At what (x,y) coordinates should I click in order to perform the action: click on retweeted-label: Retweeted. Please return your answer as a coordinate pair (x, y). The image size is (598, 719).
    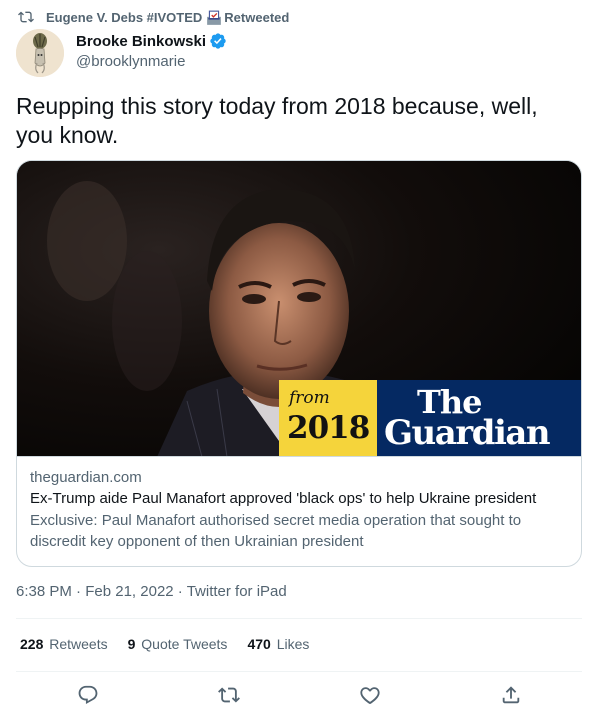
    Looking at the image, I should click on (257, 17).